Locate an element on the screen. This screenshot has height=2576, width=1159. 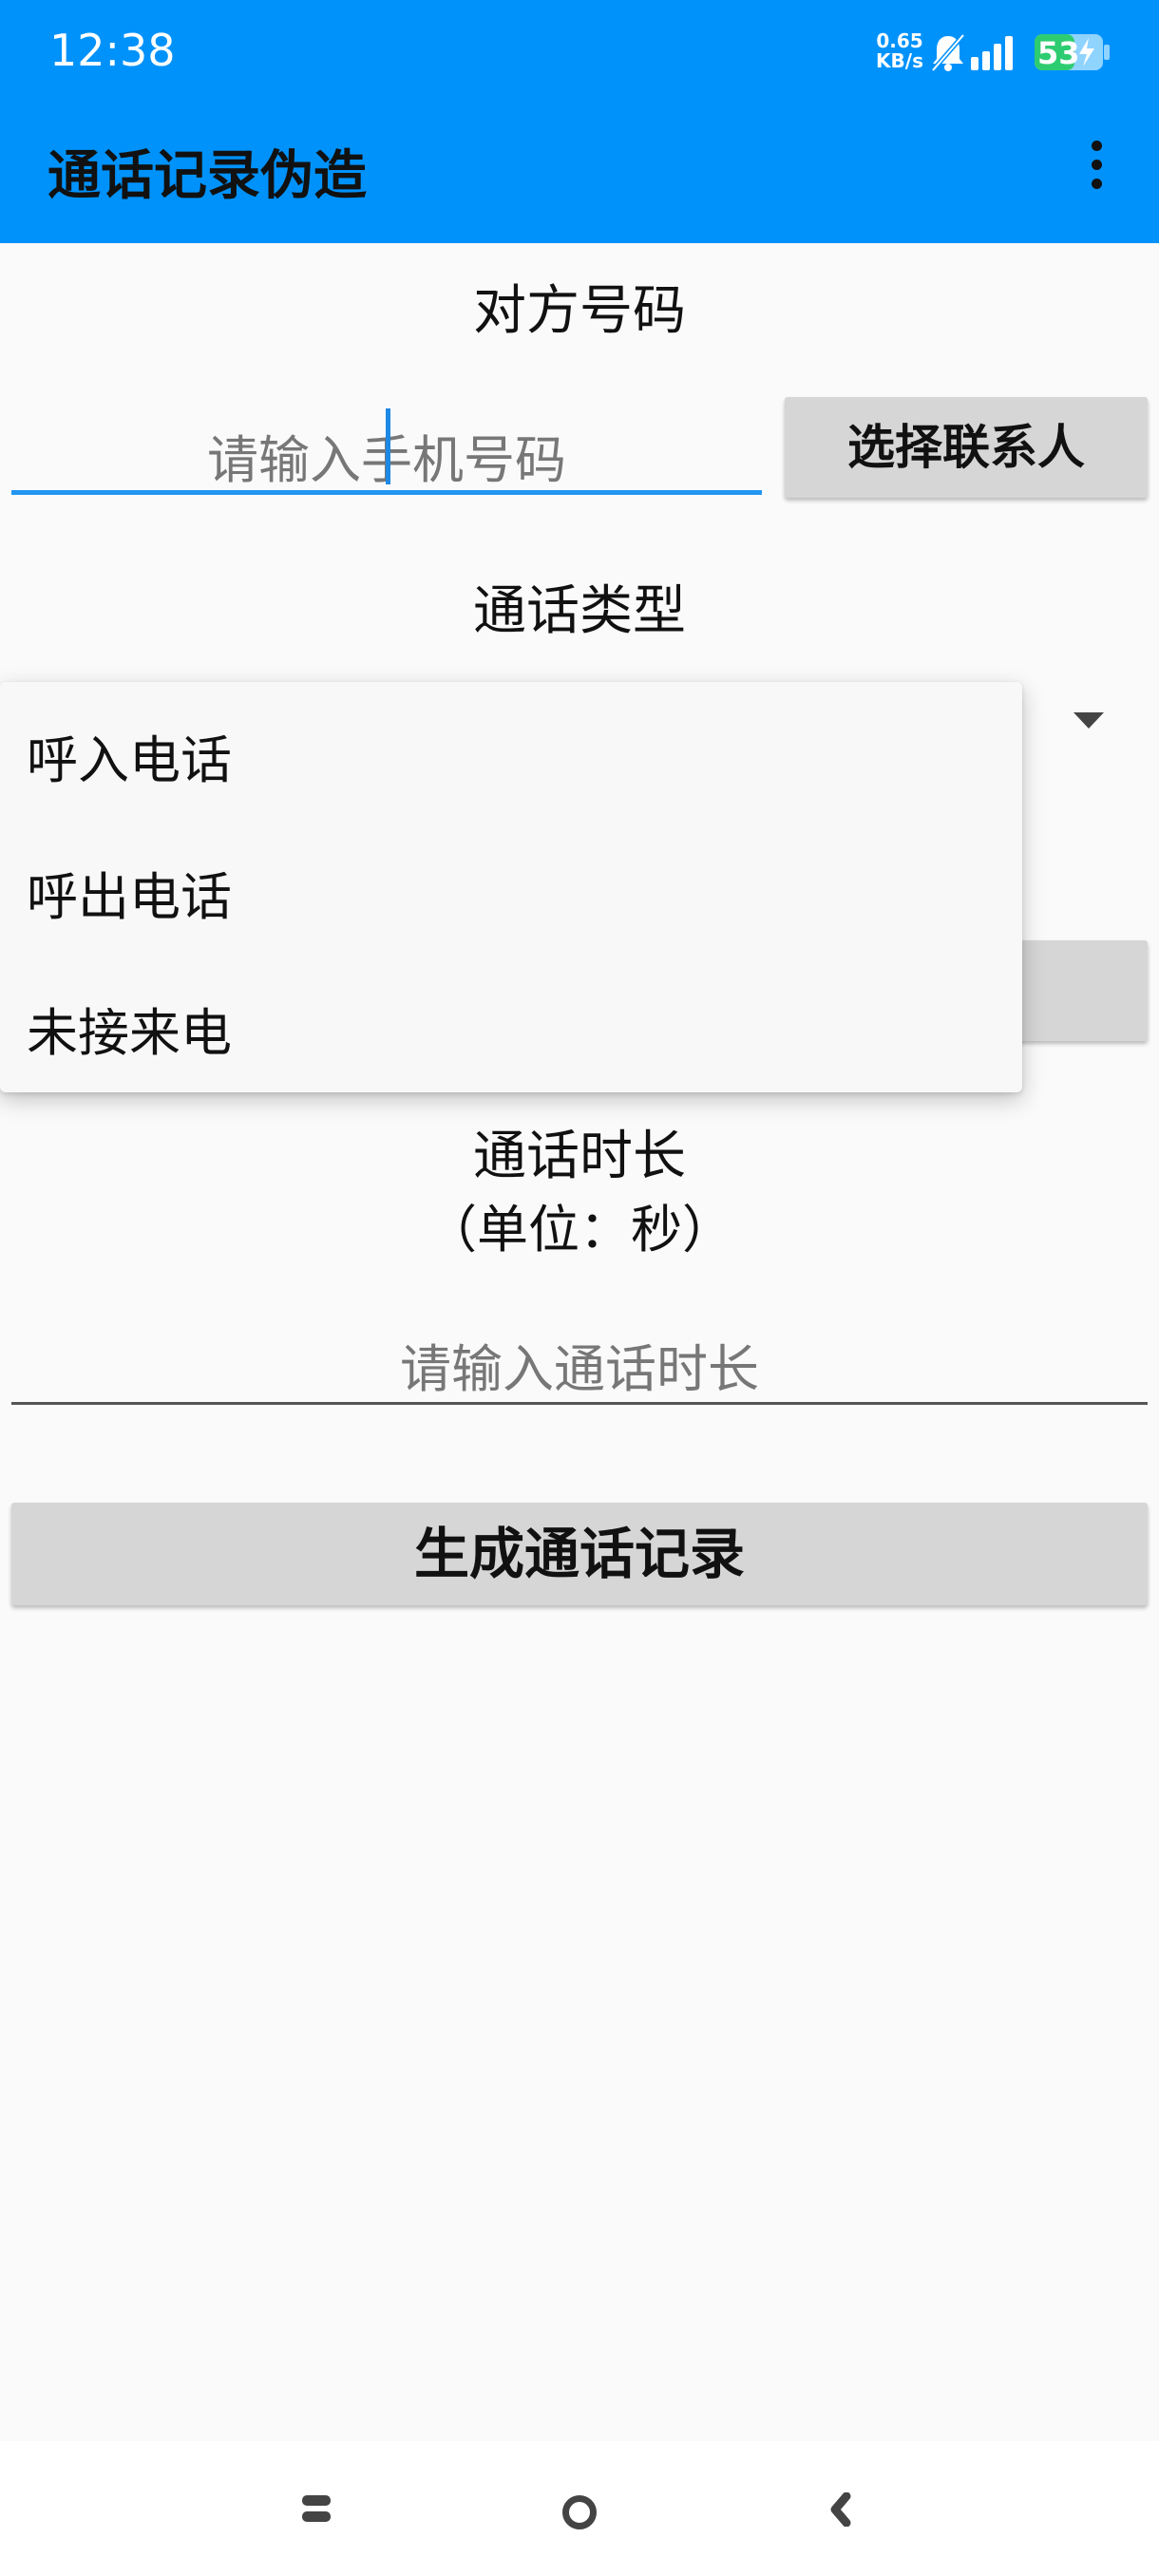
dropdown-option-outgoing: 呼出电话 is located at coordinates (129, 892).